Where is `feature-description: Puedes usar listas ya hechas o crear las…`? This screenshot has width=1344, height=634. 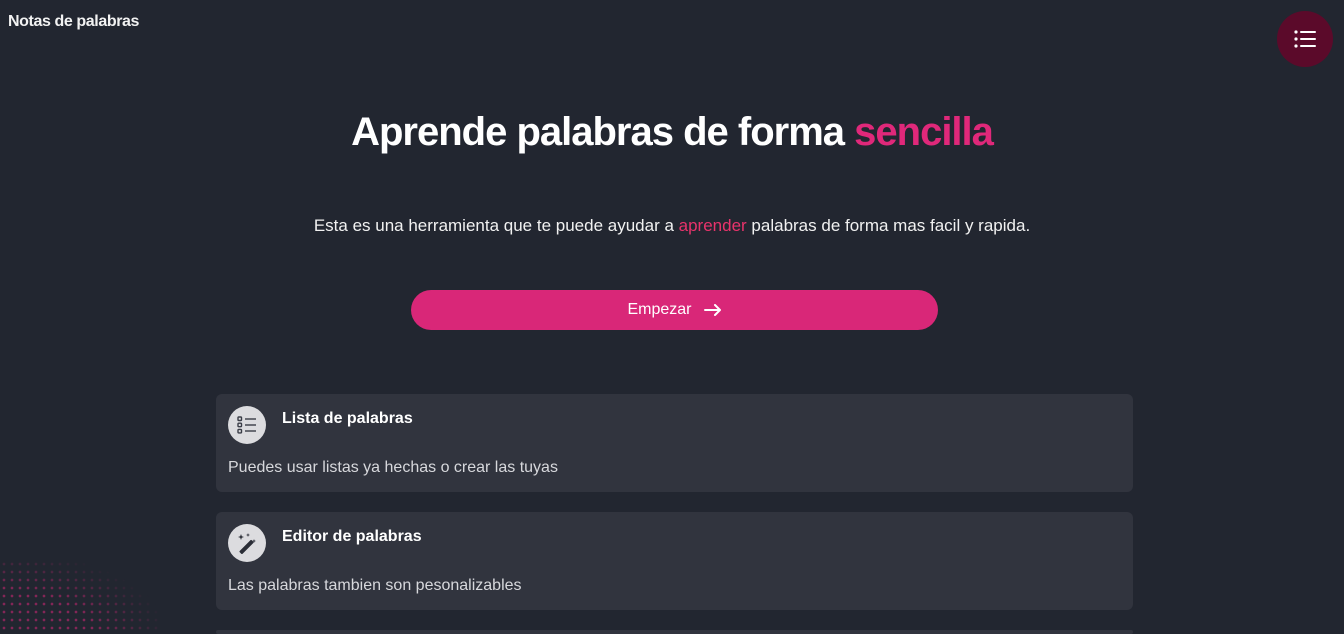
feature-description: Puedes usar listas ya hechas o crear las… is located at coordinates (393, 467).